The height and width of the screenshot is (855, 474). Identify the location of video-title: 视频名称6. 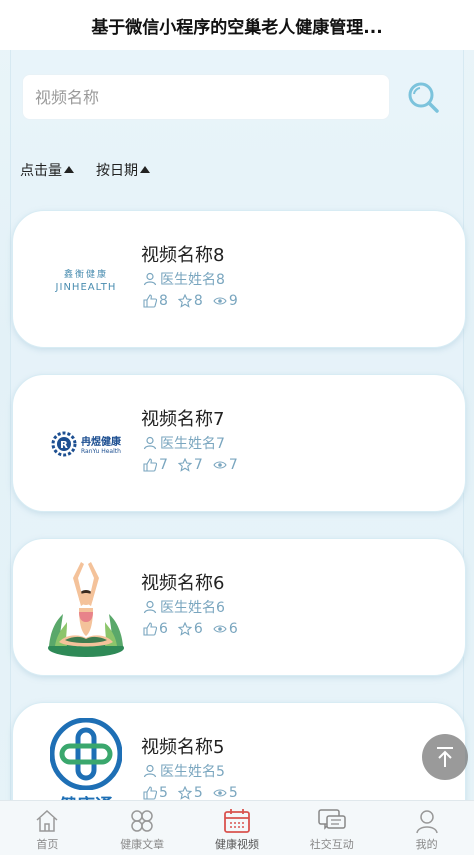
(183, 583).